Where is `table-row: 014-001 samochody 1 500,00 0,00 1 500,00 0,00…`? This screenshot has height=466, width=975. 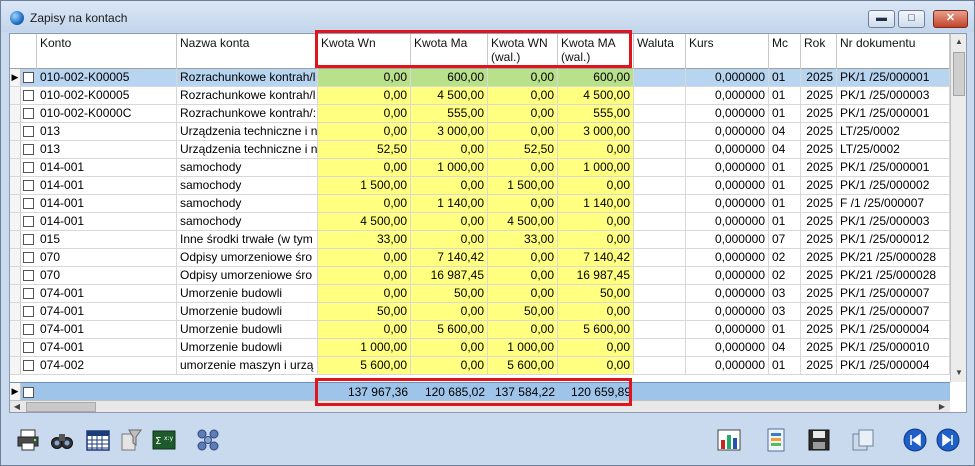 table-row: 014-001 samochody 1 500,00 0,00 1 500,00 0,00… is located at coordinates (480, 186).